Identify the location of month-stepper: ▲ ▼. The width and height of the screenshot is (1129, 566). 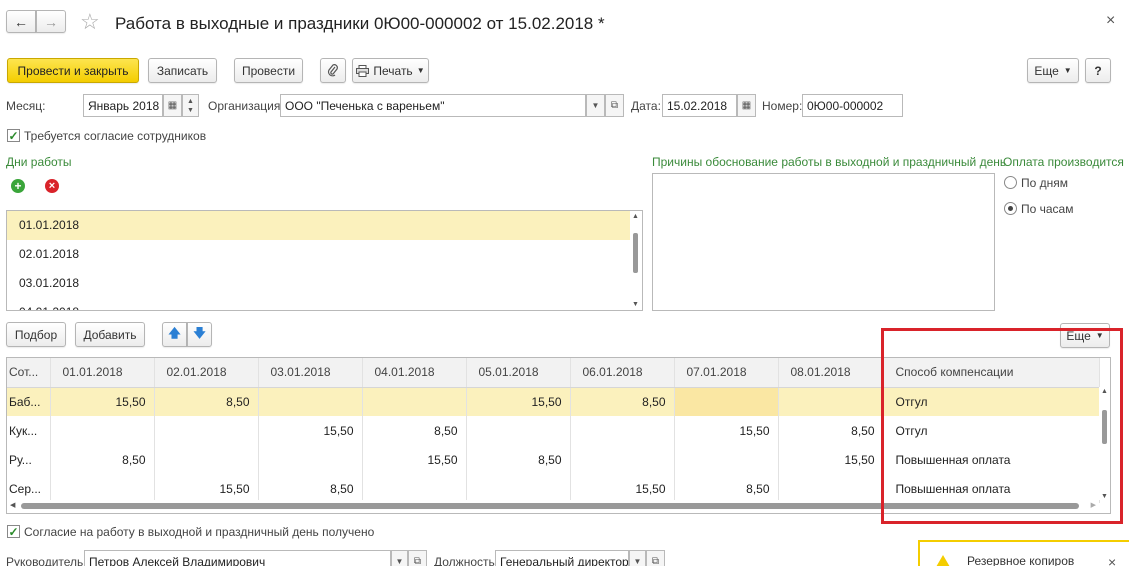
(190, 105).